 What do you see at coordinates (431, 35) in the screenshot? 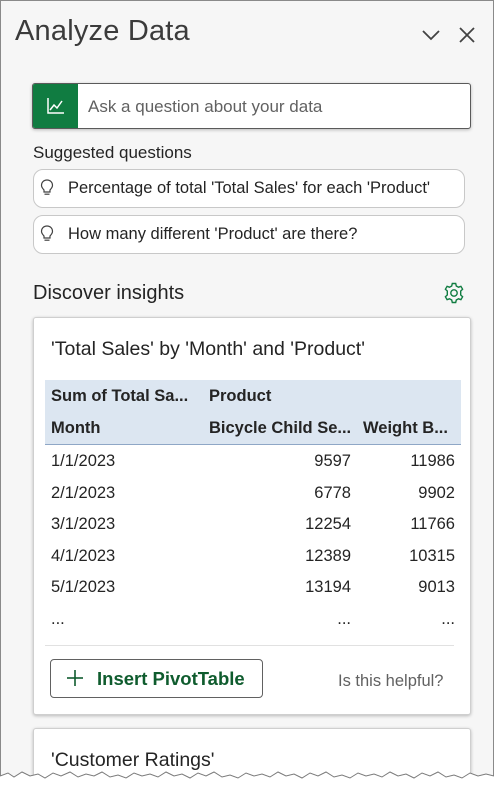
I see `chevron-down-icon` at bounding box center [431, 35].